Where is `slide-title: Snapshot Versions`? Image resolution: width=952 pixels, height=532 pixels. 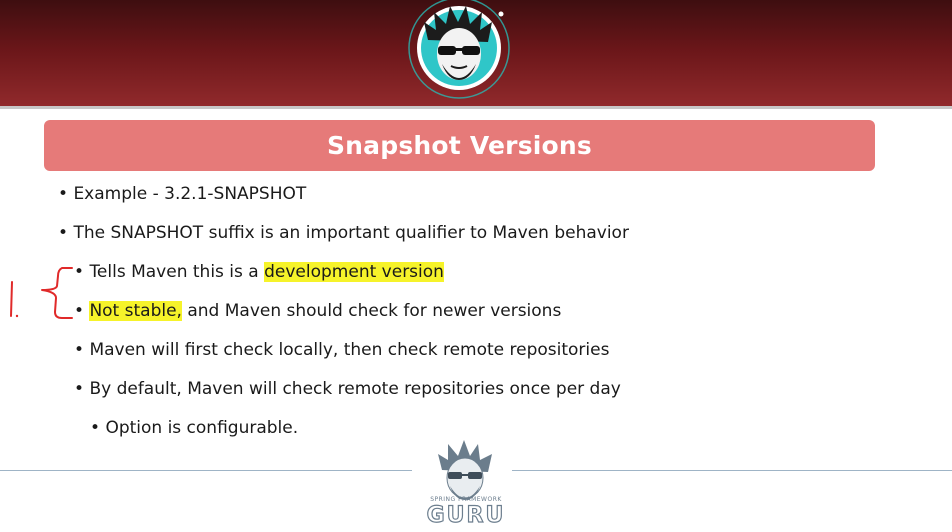
slide-title: Snapshot Versions is located at coordinates (459, 145).